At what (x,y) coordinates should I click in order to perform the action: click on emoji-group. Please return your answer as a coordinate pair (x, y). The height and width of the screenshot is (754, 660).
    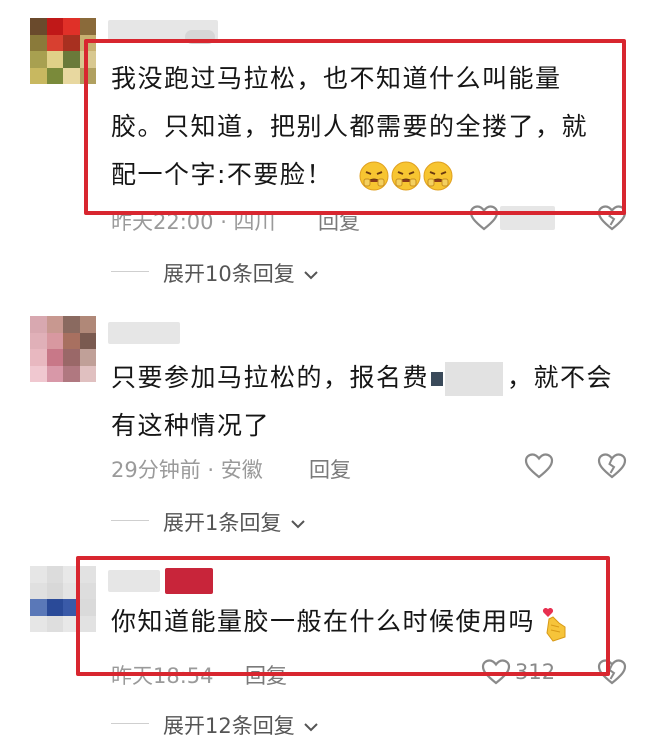
    Looking at the image, I should click on (401, 176).